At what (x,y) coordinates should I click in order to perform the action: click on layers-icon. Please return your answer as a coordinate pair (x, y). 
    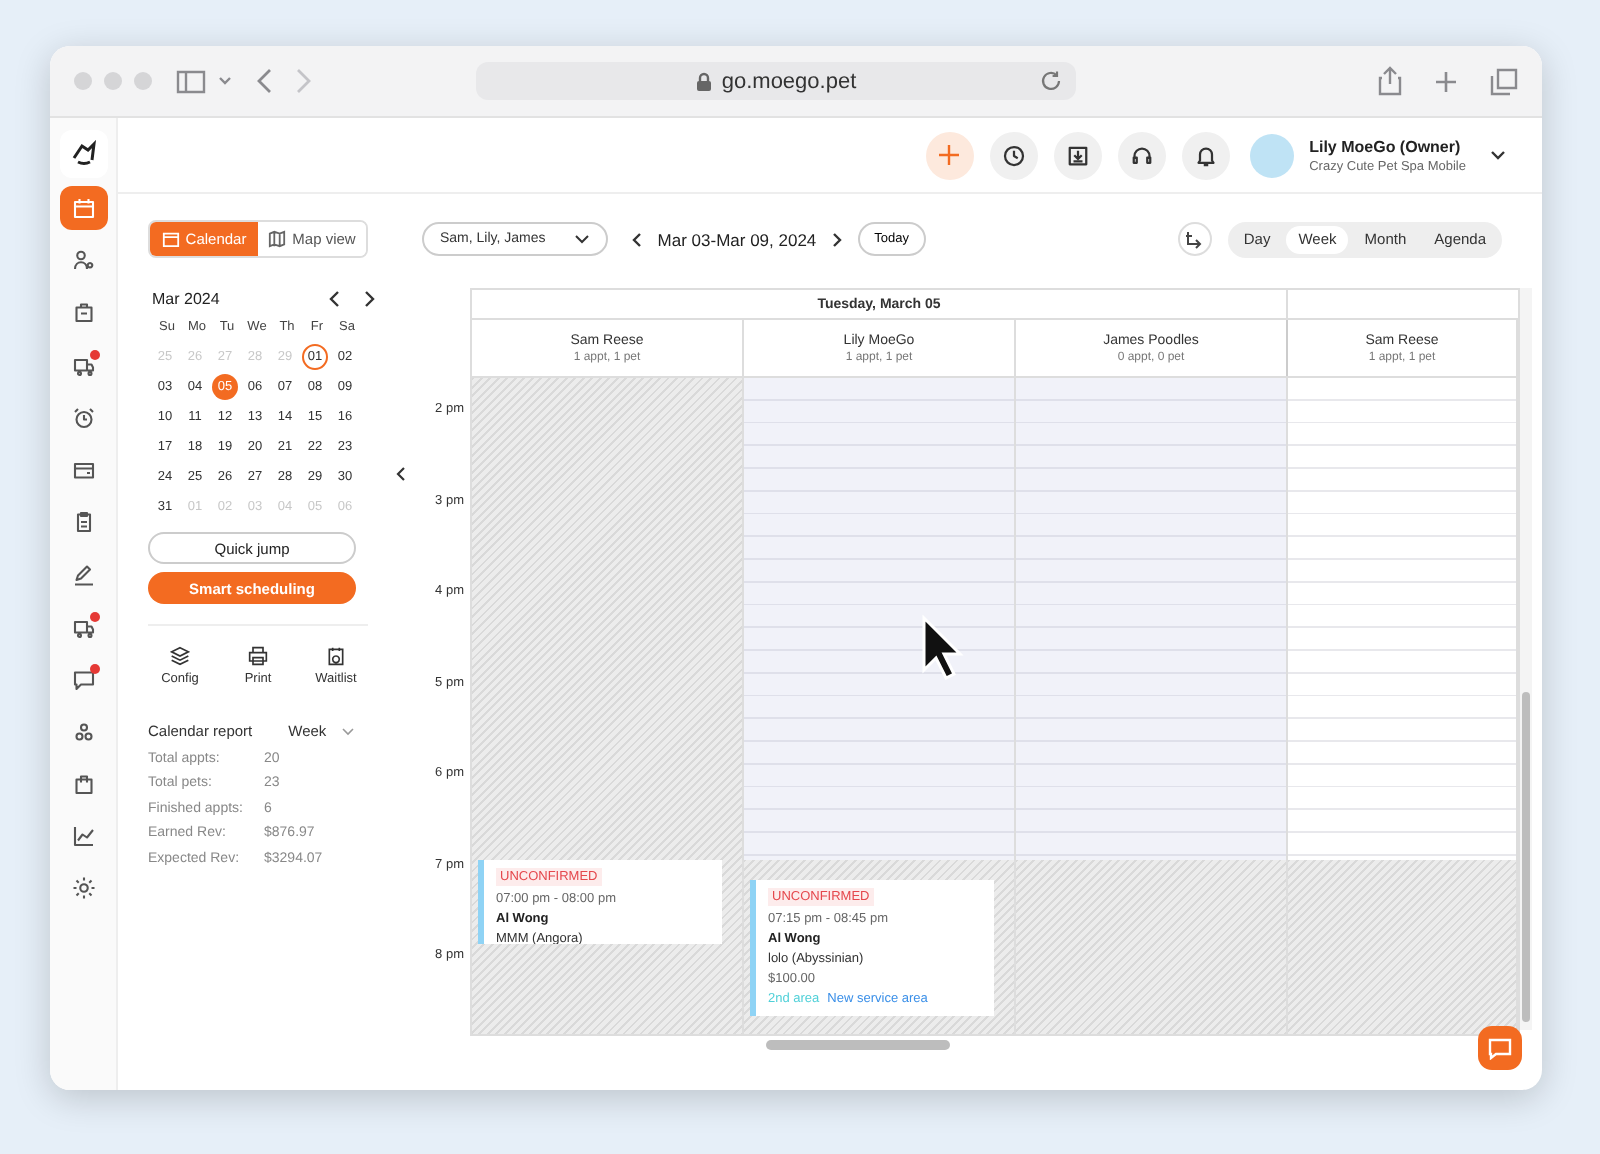
    Looking at the image, I should click on (180, 656).